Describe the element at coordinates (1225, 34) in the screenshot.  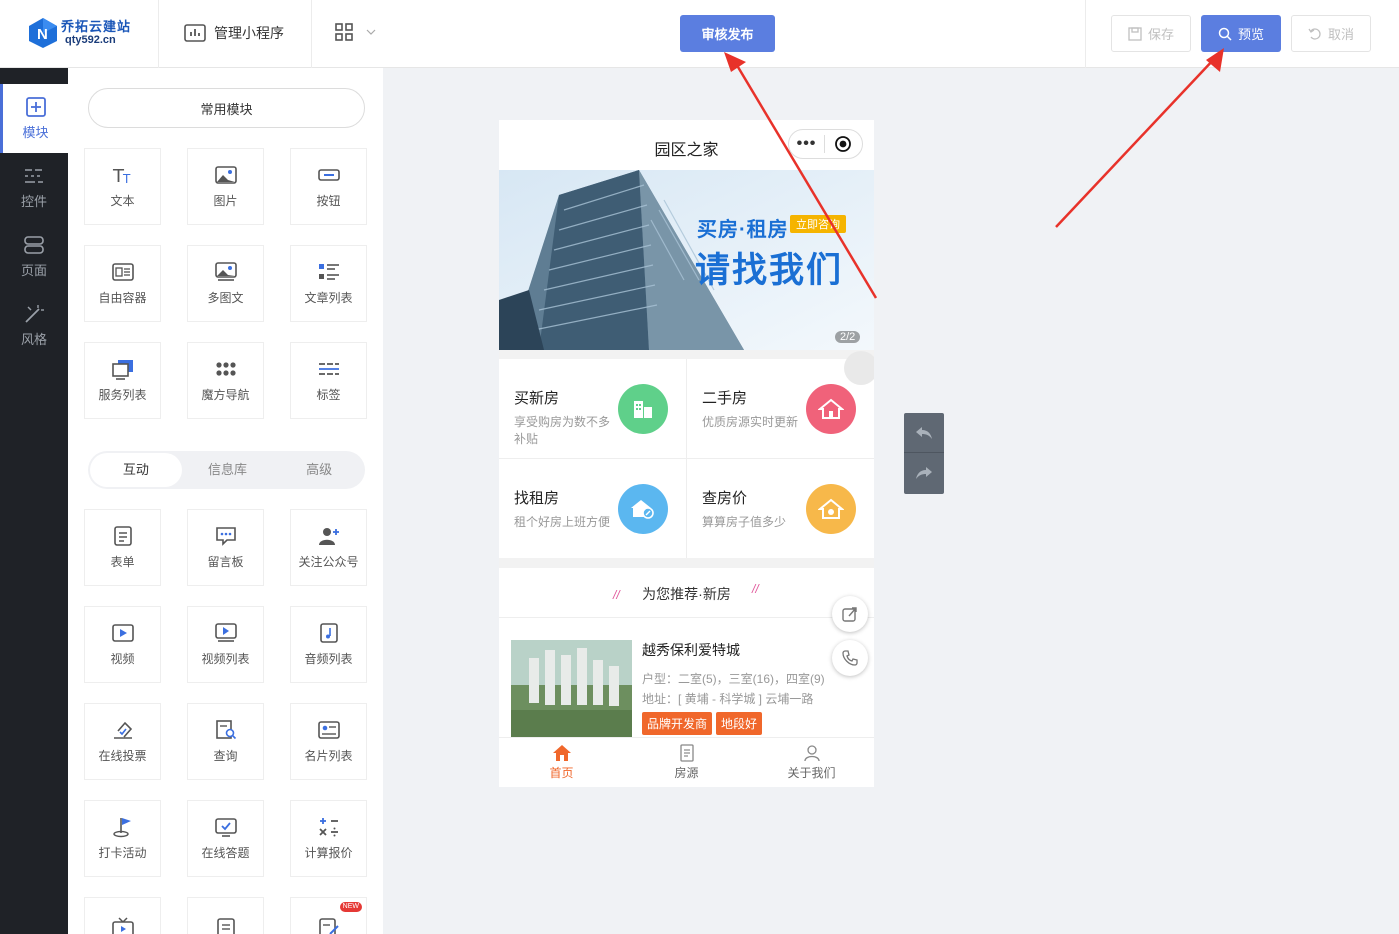
I see `search-icon` at that location.